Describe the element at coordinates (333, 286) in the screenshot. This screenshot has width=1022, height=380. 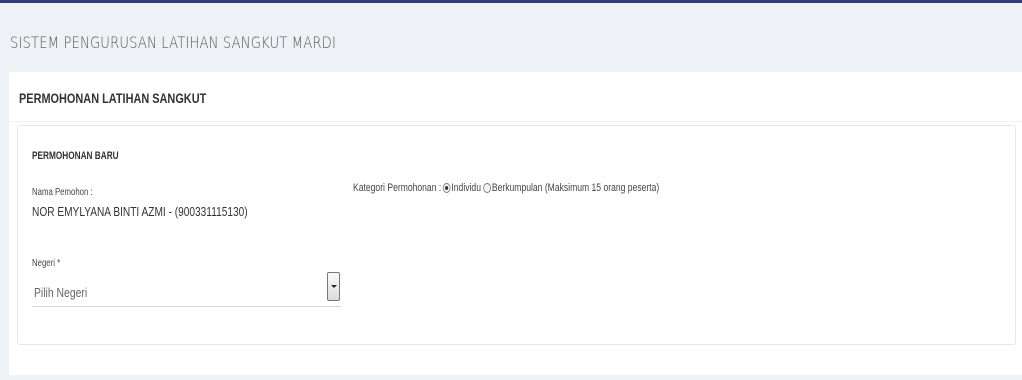
I see `chevron-down-icon` at that location.